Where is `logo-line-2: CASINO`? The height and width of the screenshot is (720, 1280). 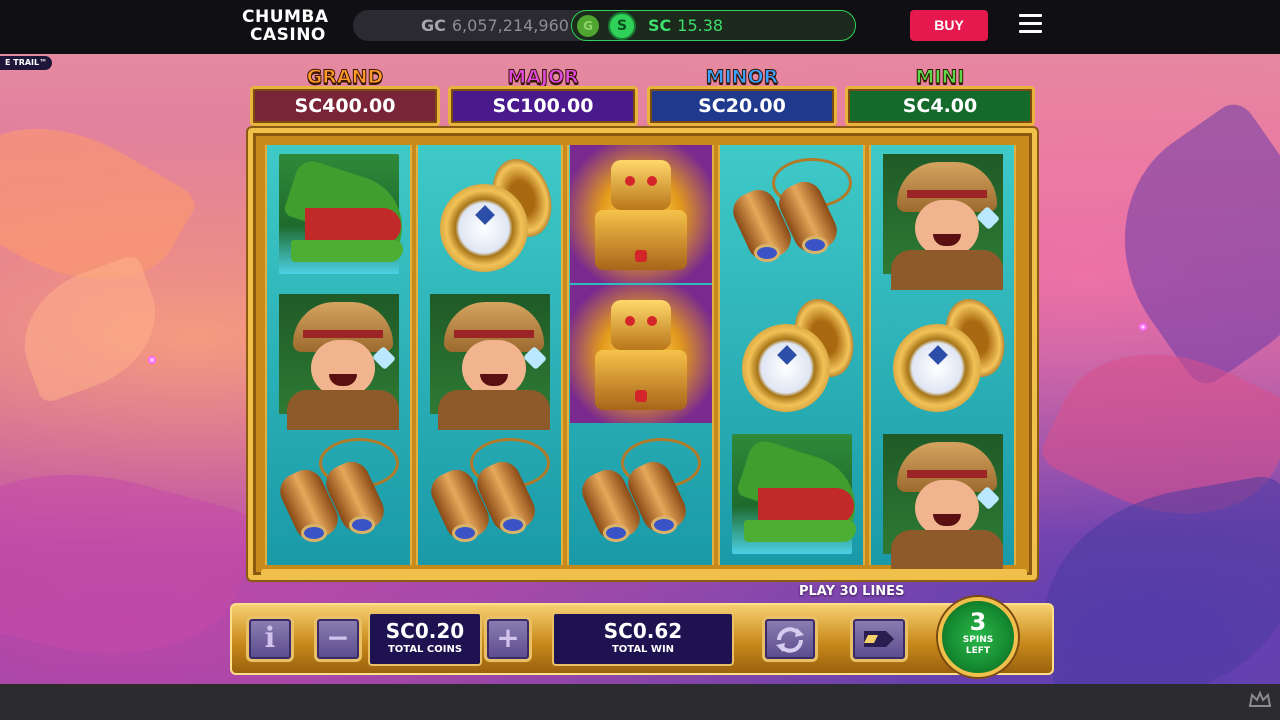
logo-line-2: CASINO is located at coordinates (288, 35).